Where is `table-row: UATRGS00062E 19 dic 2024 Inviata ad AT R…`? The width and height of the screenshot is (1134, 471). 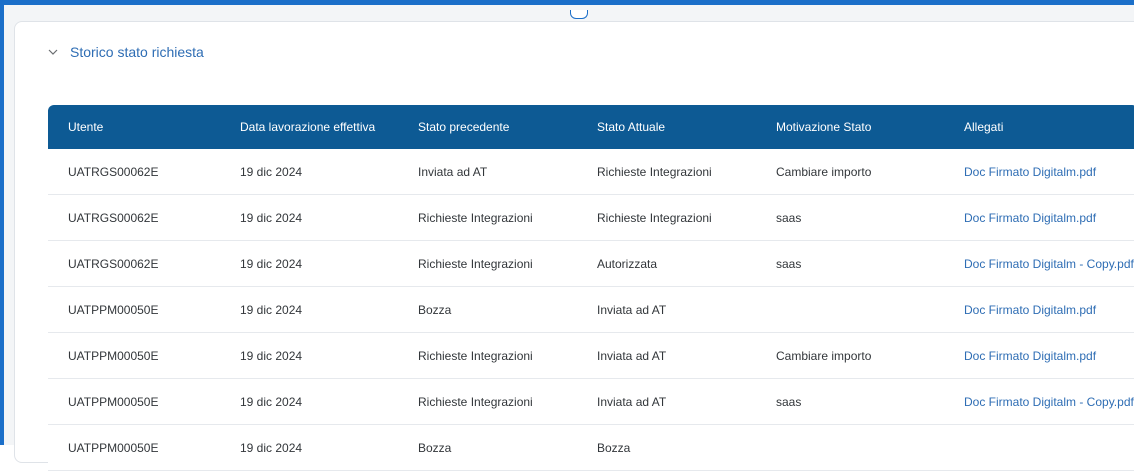 table-row: UATRGS00062E 19 dic 2024 Inviata ad AT R… is located at coordinates (591, 172).